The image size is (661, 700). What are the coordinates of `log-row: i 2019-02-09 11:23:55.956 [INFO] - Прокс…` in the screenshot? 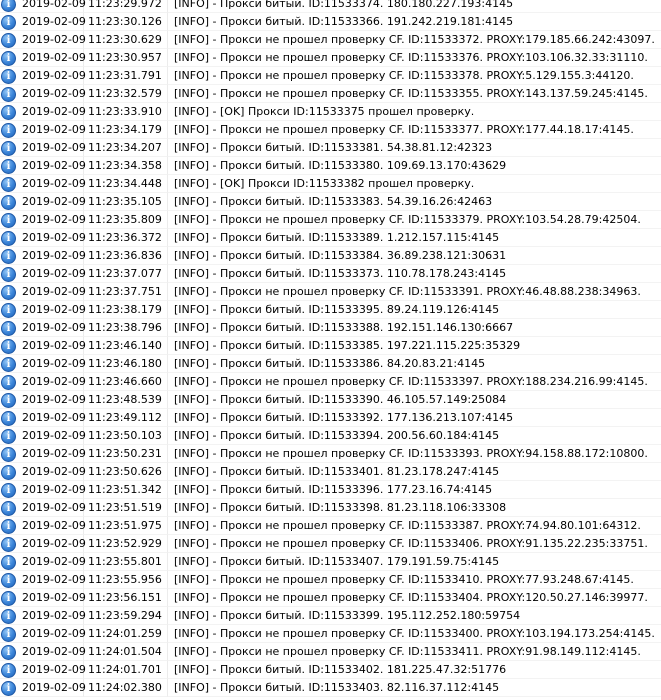 It's located at (330, 580).